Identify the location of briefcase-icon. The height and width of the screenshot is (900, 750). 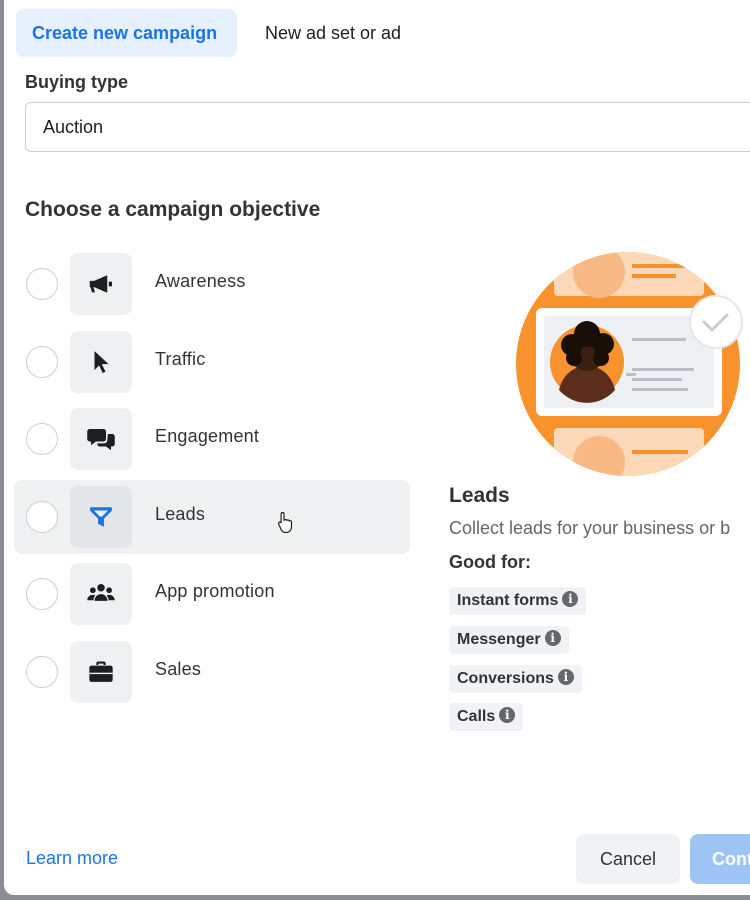
(101, 672).